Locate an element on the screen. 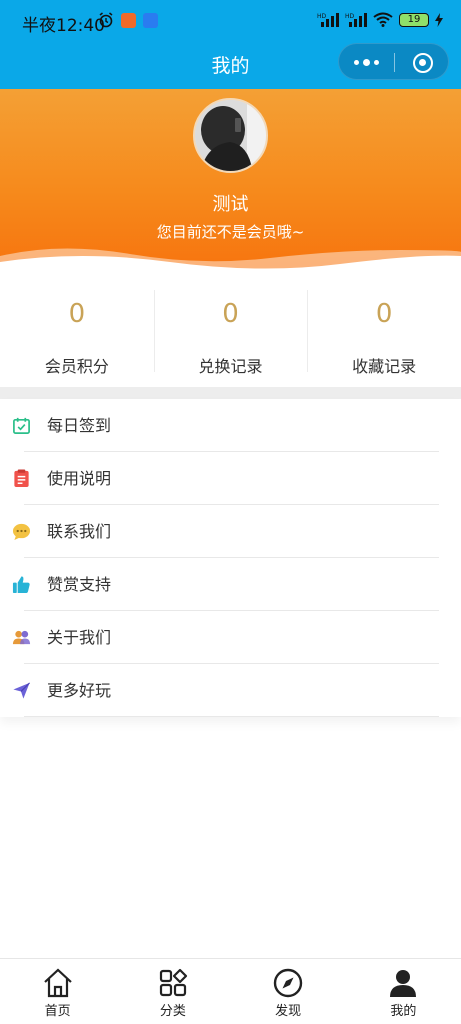  tab-mine: 我的 is located at coordinates (403, 991).